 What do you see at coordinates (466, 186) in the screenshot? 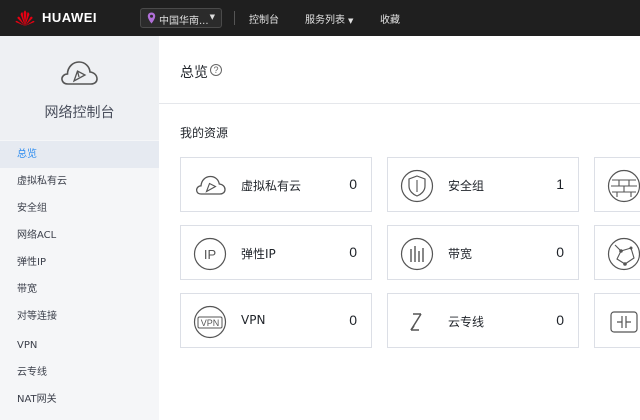
I see `card-label: 安全组` at bounding box center [466, 186].